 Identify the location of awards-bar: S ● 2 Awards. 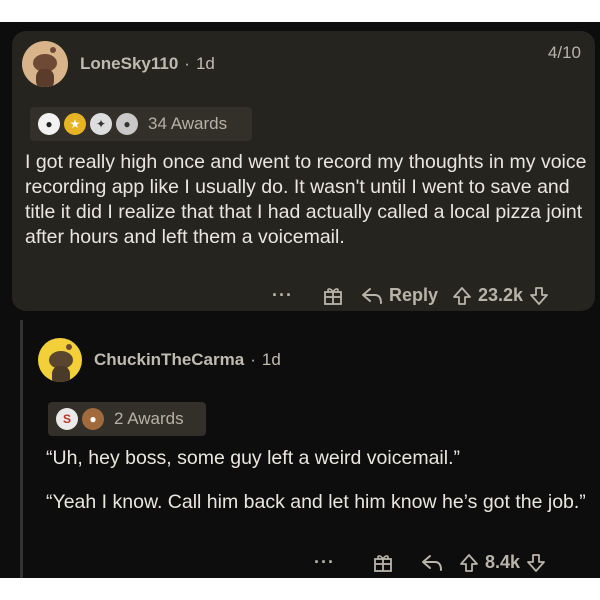
(127, 419).